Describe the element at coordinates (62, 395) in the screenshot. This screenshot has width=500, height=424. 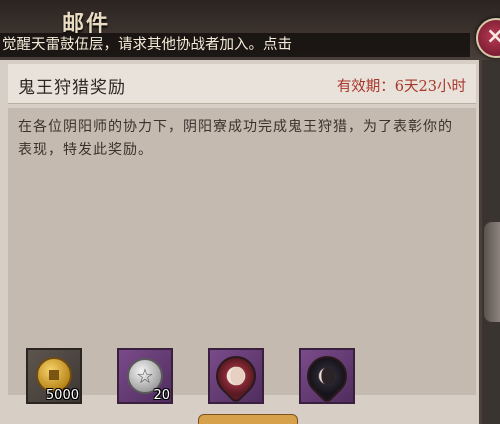
I see `reward-count: 5000` at that location.